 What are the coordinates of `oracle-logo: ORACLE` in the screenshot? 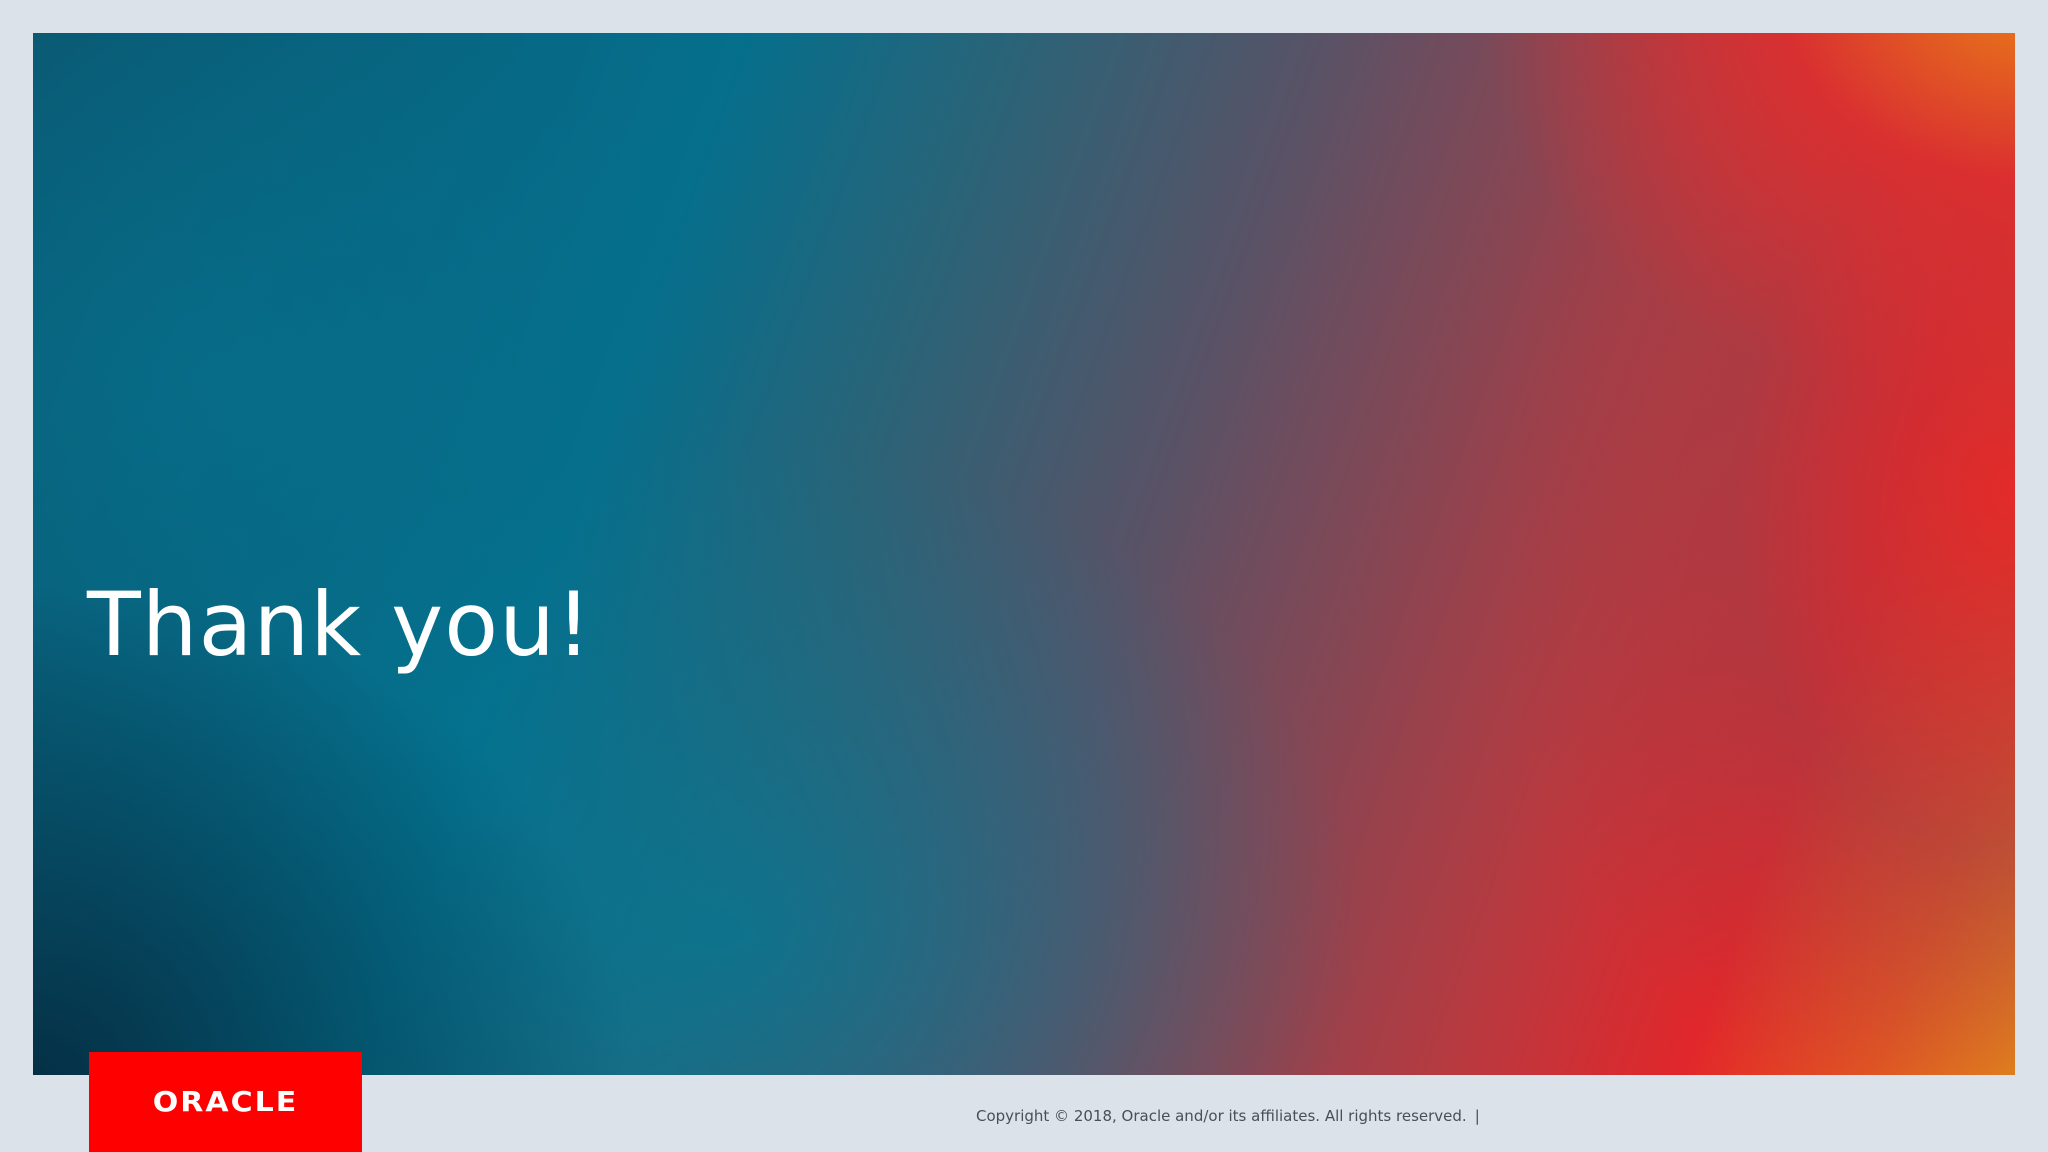 It's located at (225, 1102).